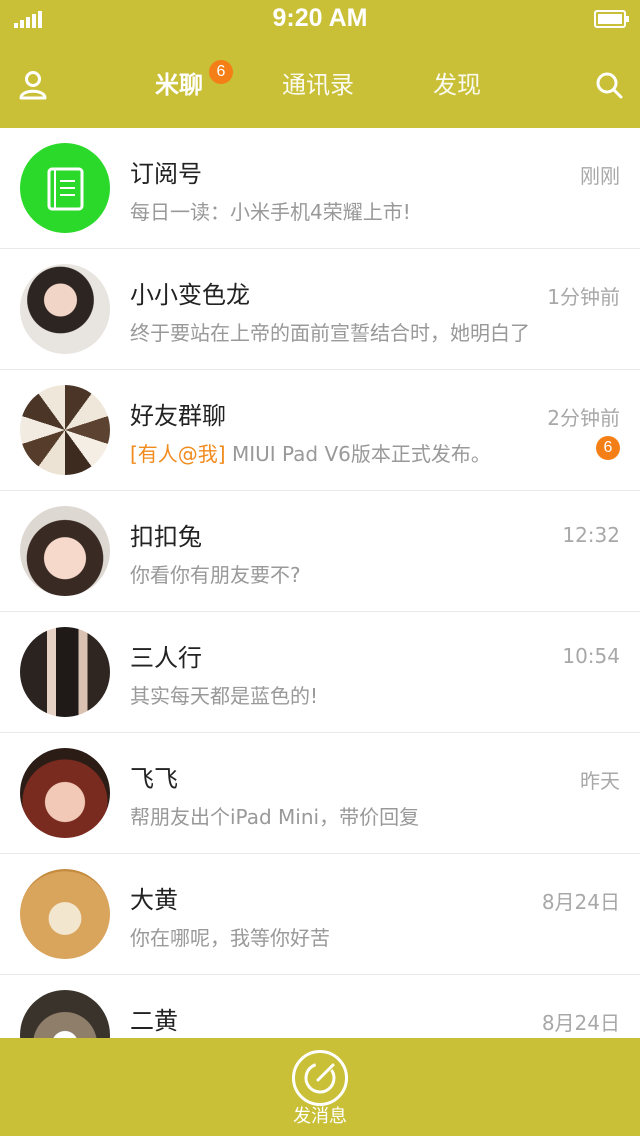 The height and width of the screenshot is (1136, 640). Describe the element at coordinates (600, 176) in the screenshot. I see `message-time: 刚刚` at that location.